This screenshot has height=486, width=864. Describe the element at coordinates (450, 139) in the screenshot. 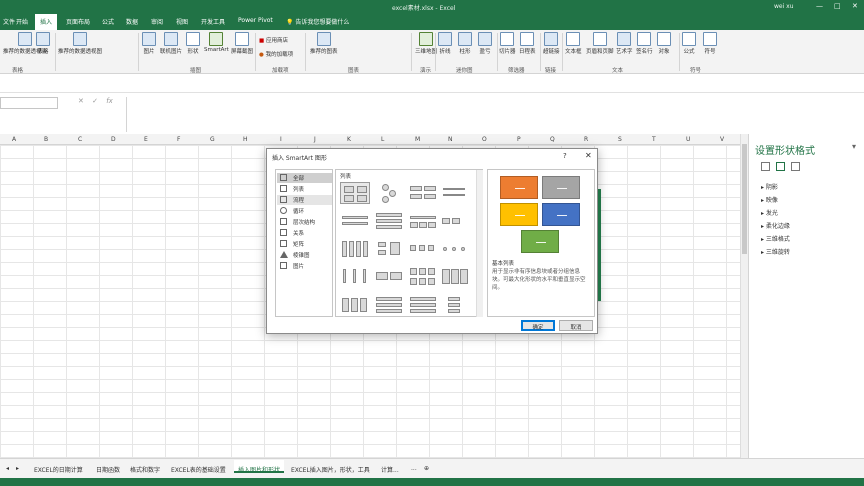

I see `column-label: N` at that location.